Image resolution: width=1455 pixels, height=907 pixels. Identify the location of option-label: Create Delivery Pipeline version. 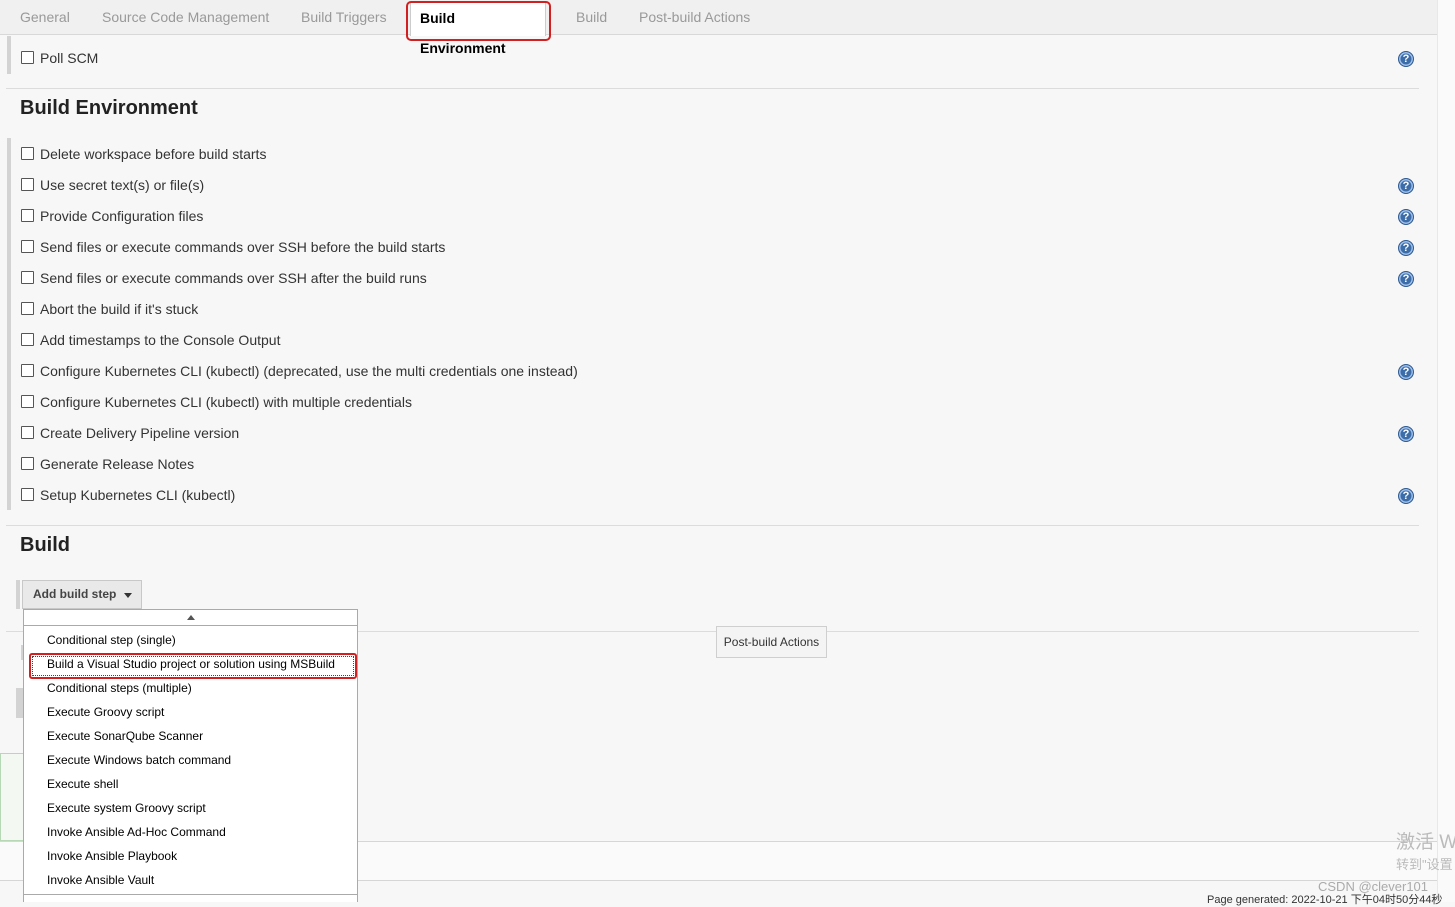
(140, 433).